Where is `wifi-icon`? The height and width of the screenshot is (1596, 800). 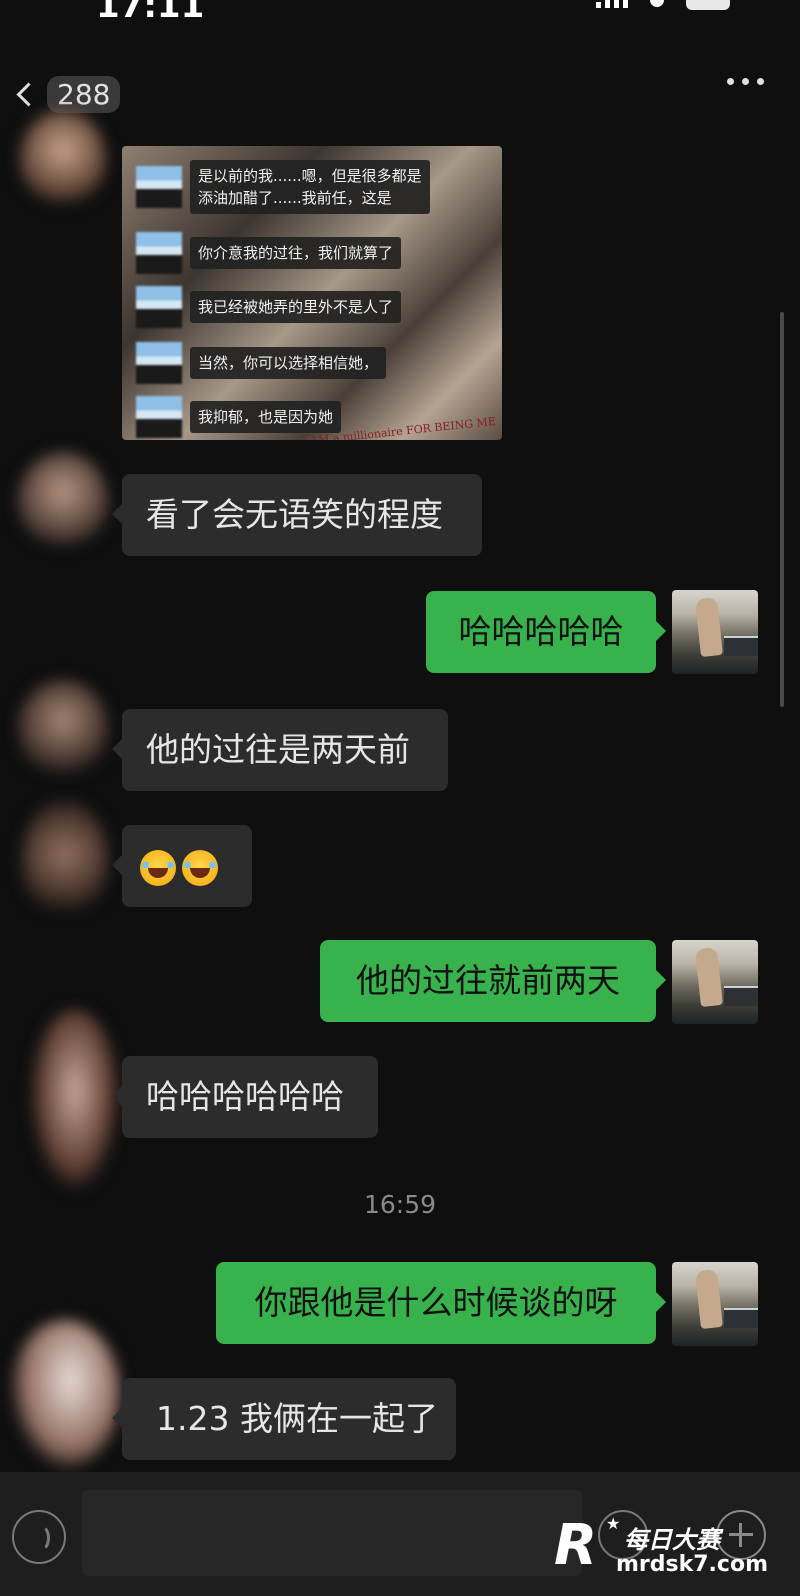 wifi-icon is located at coordinates (657, 3).